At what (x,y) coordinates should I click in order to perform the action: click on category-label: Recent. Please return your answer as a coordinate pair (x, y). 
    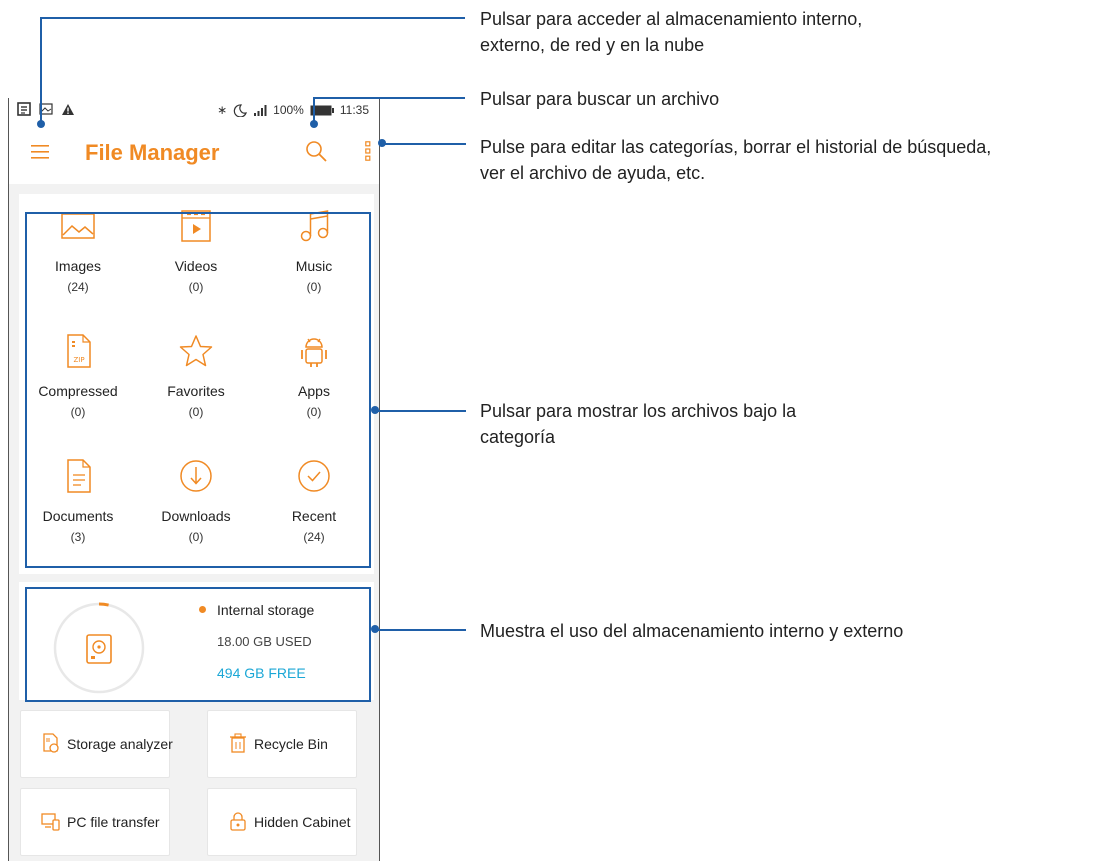
    Looking at the image, I should click on (314, 516).